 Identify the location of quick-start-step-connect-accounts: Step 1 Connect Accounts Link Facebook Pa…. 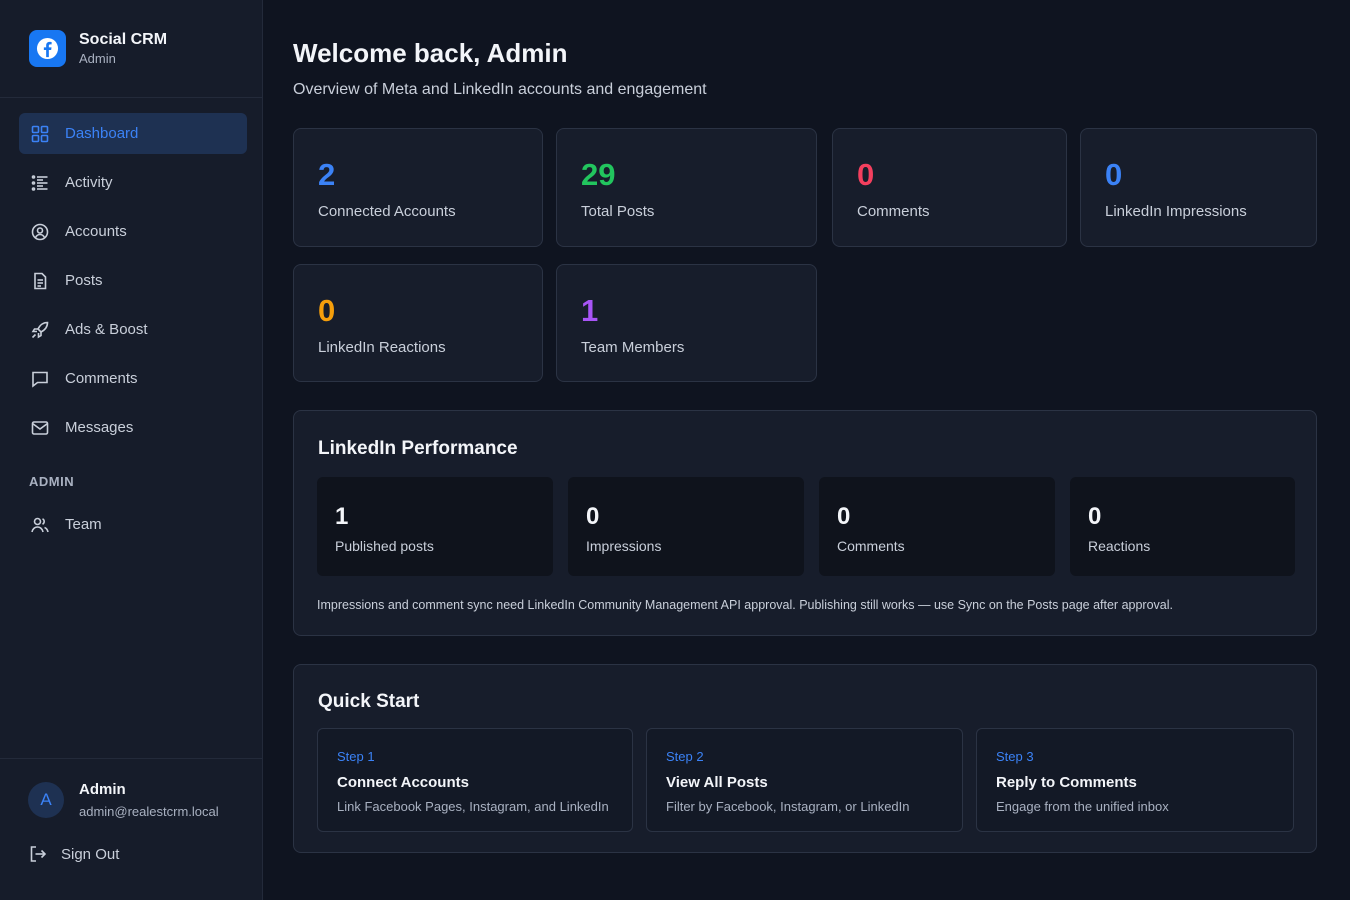
(475, 780).